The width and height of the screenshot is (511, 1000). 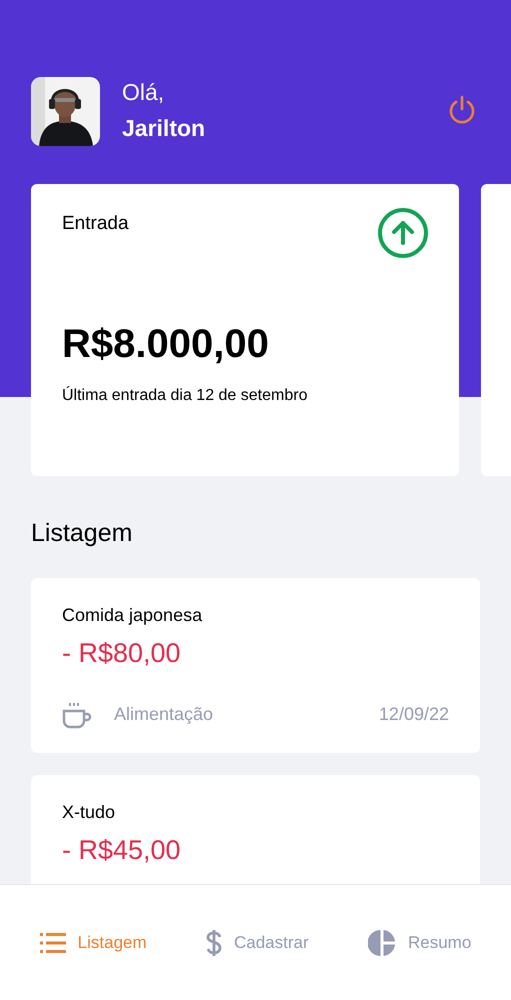 What do you see at coordinates (77, 714) in the screenshot?
I see `cup-icon` at bounding box center [77, 714].